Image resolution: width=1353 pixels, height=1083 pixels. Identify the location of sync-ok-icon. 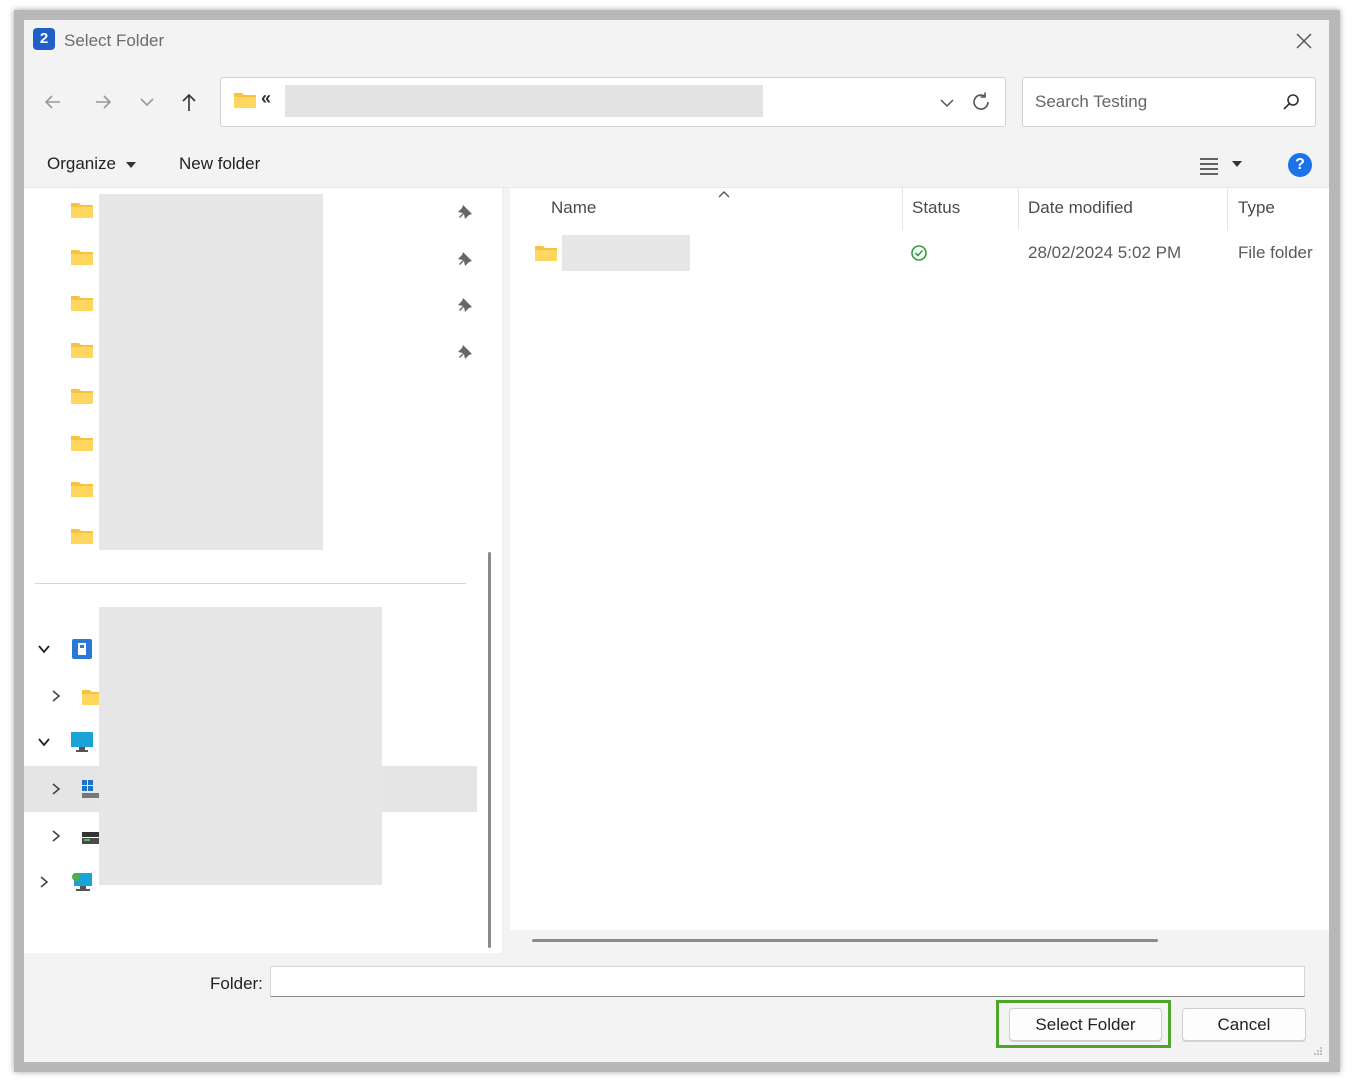
(919, 253).